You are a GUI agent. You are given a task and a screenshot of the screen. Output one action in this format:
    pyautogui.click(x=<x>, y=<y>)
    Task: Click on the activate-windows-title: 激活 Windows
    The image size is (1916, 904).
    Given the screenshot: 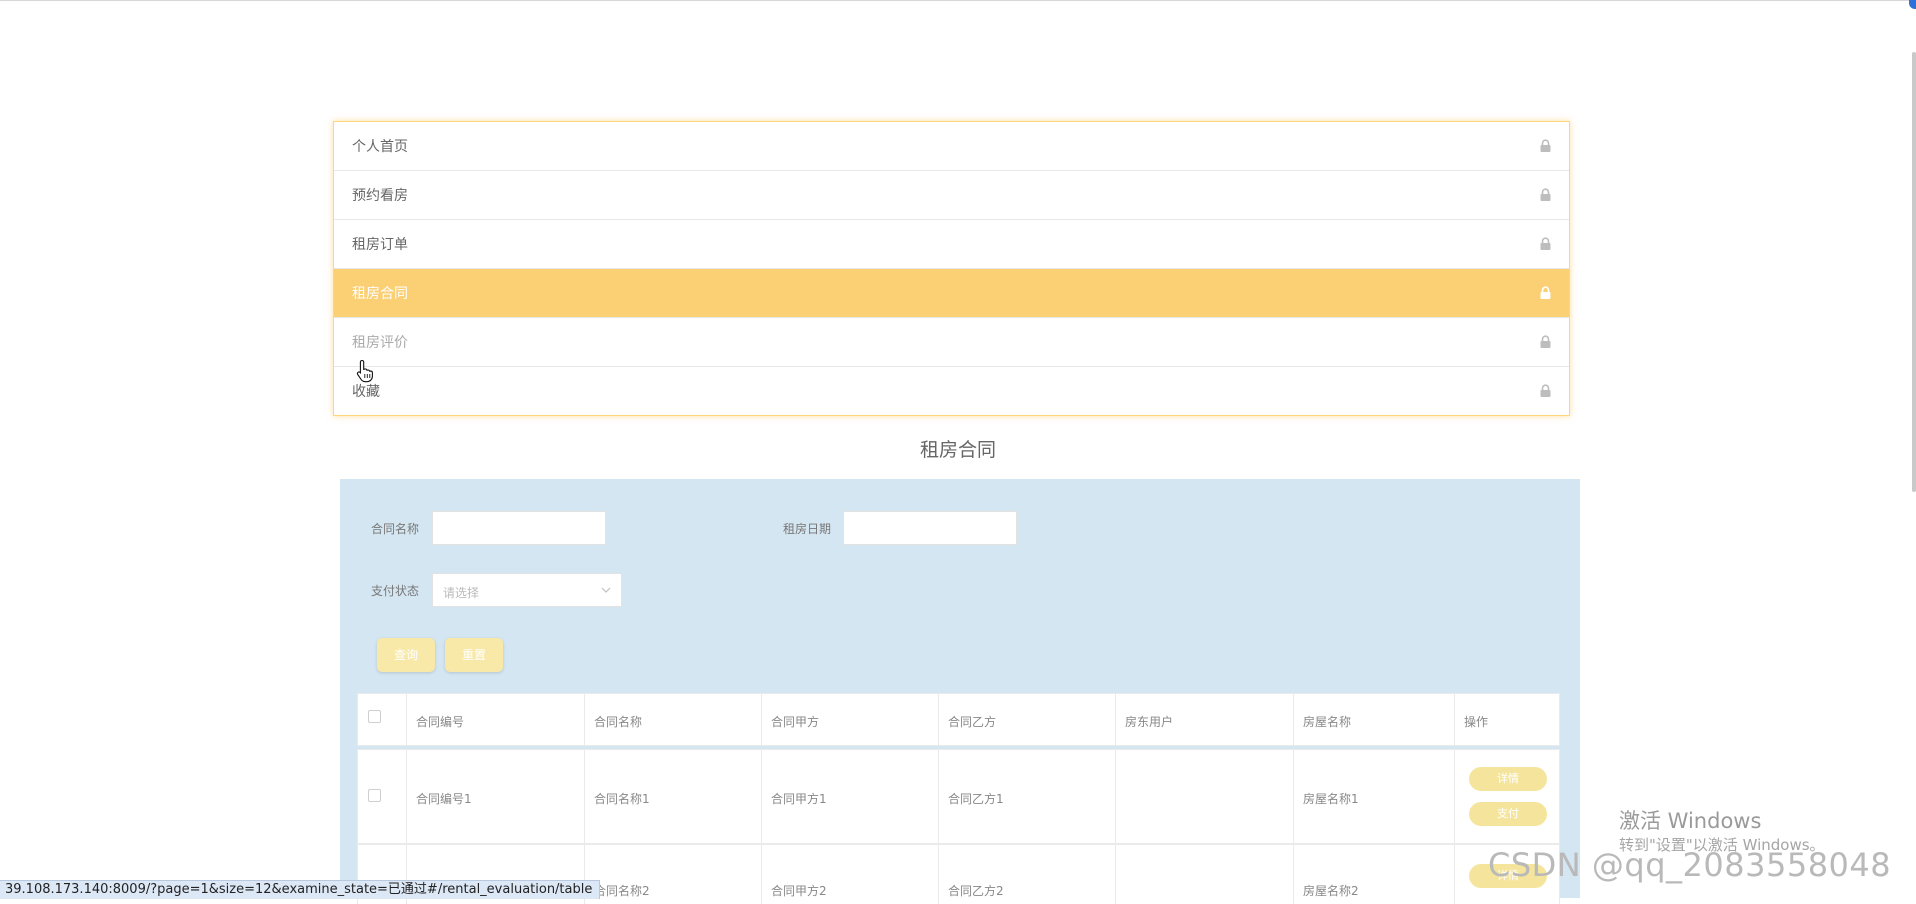 What is the action you would take?
    pyautogui.click(x=1690, y=821)
    